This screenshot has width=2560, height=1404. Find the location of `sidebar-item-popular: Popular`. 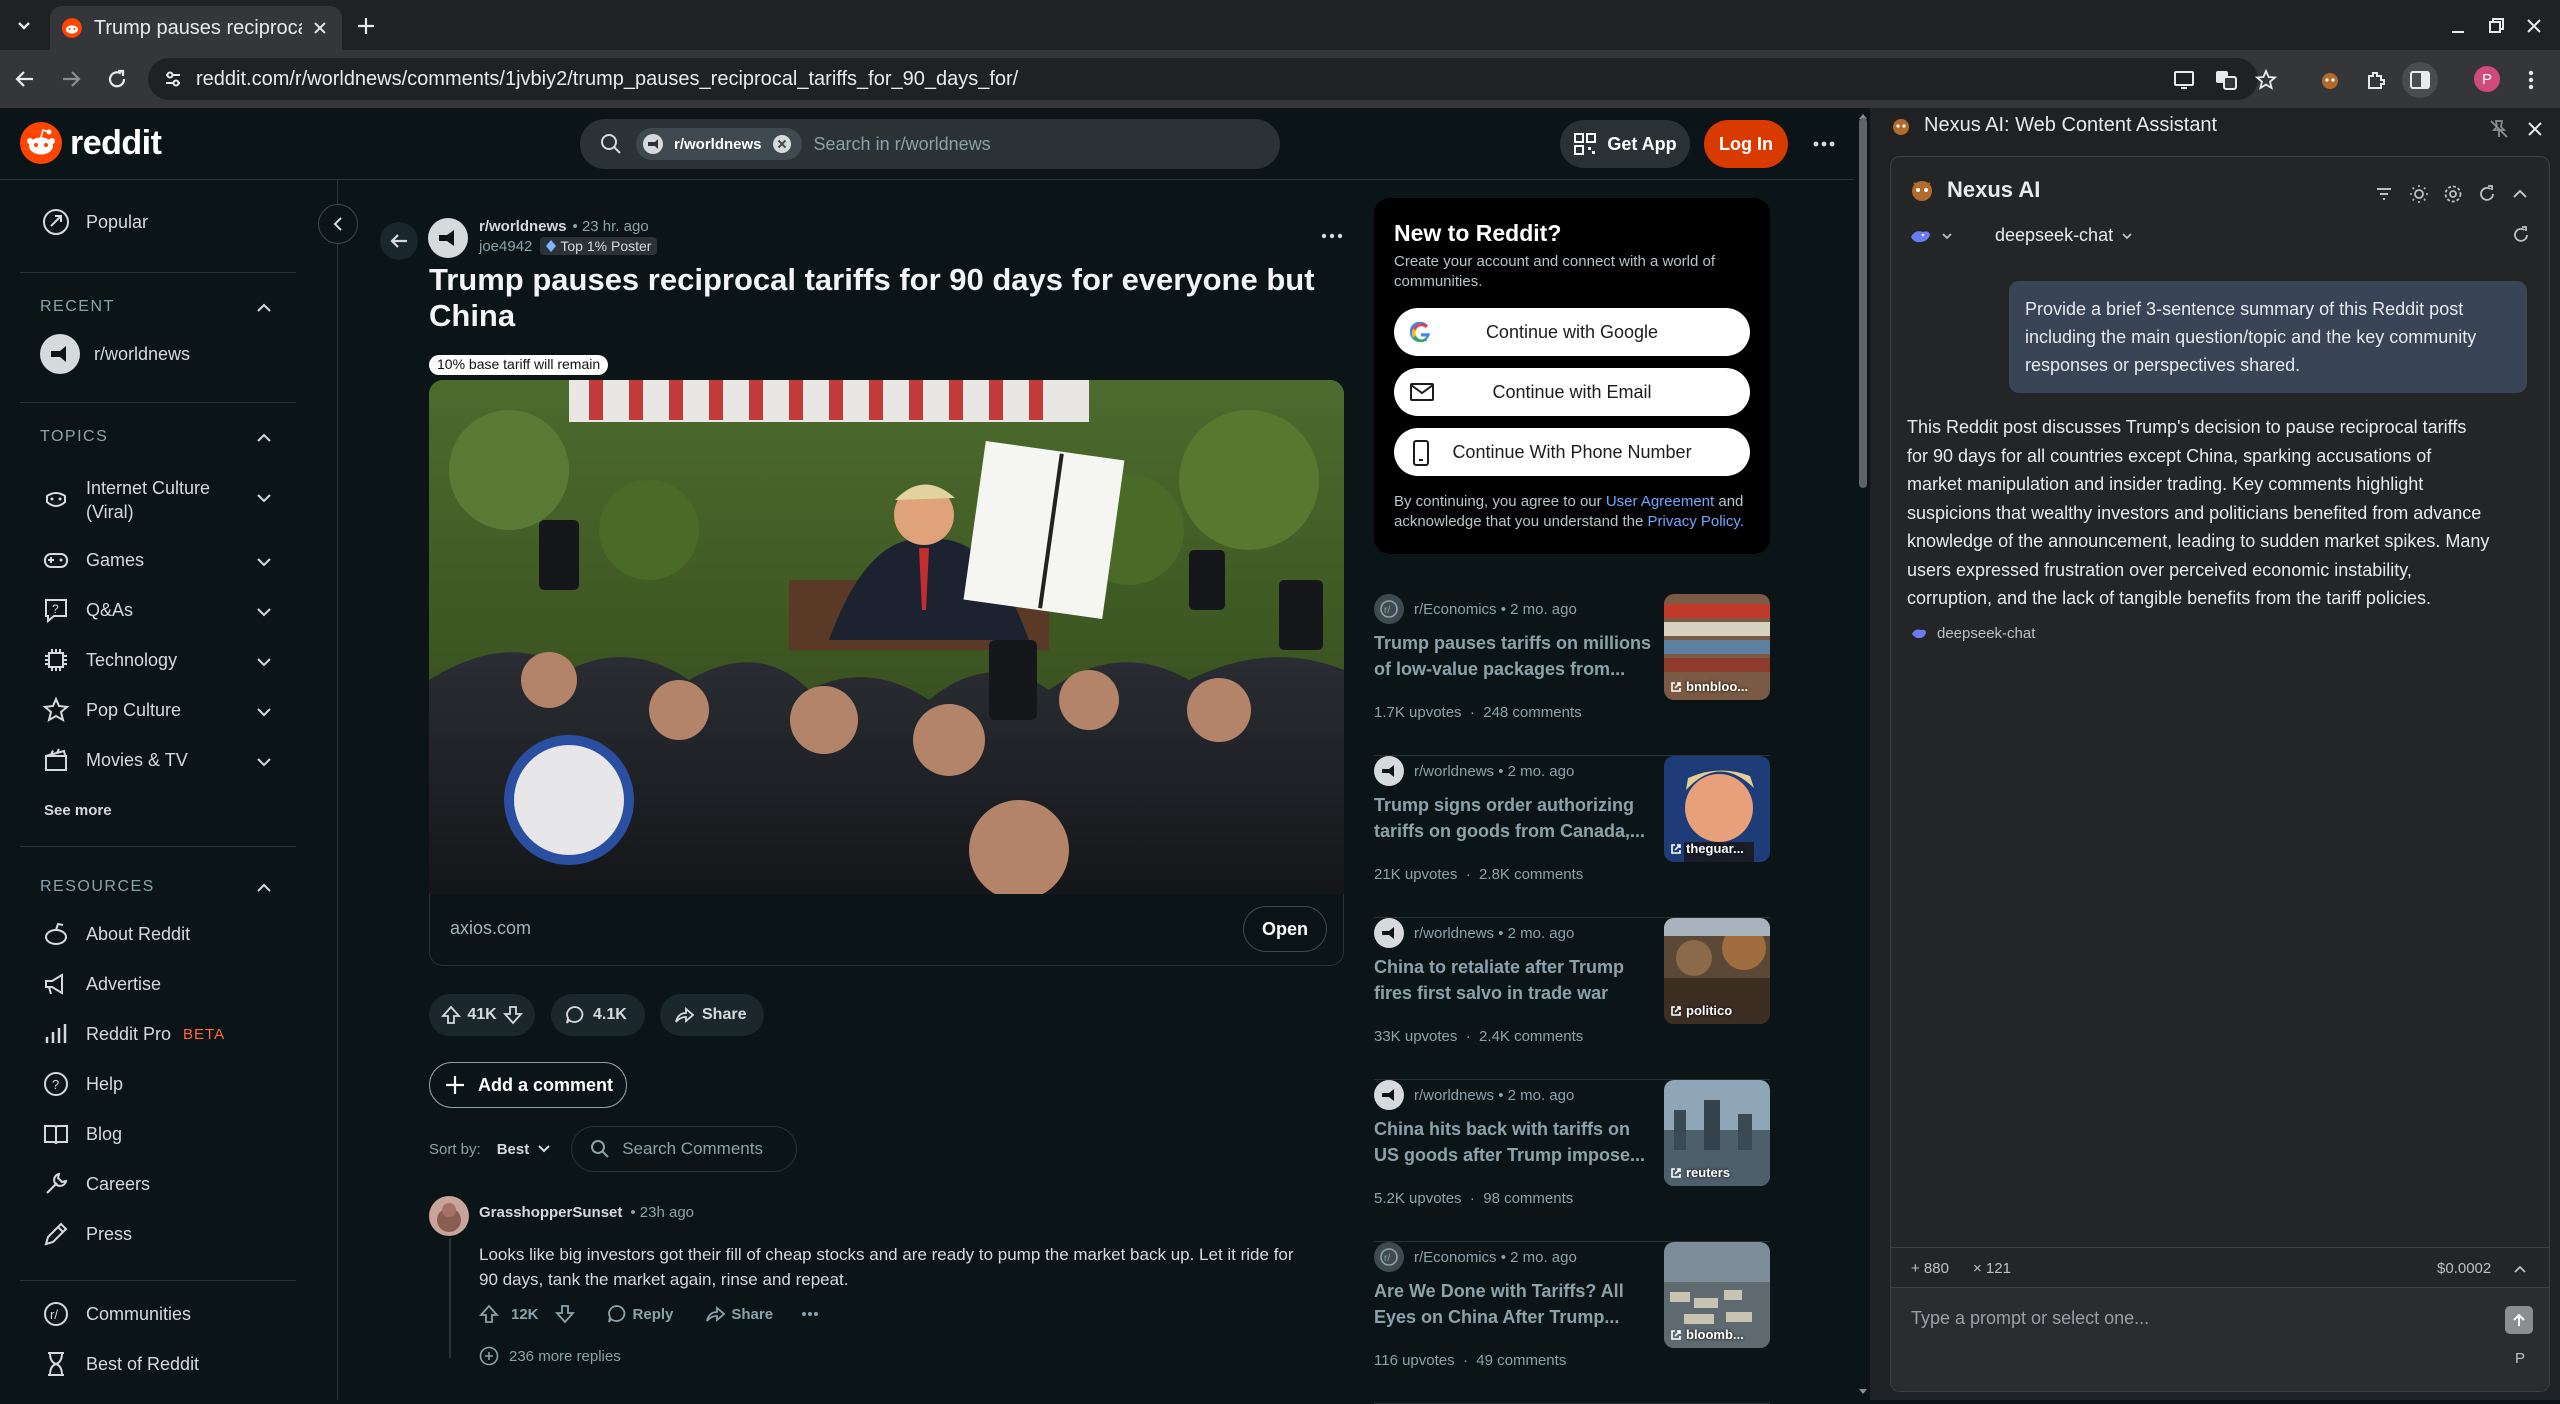

sidebar-item-popular: Popular is located at coordinates (94, 222).